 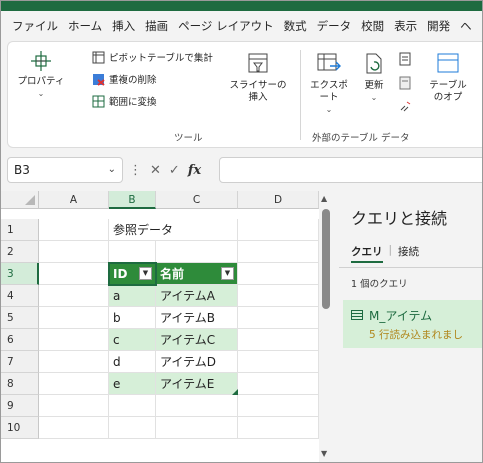 I want to click on select-all-button, so click(x=20, y=200).